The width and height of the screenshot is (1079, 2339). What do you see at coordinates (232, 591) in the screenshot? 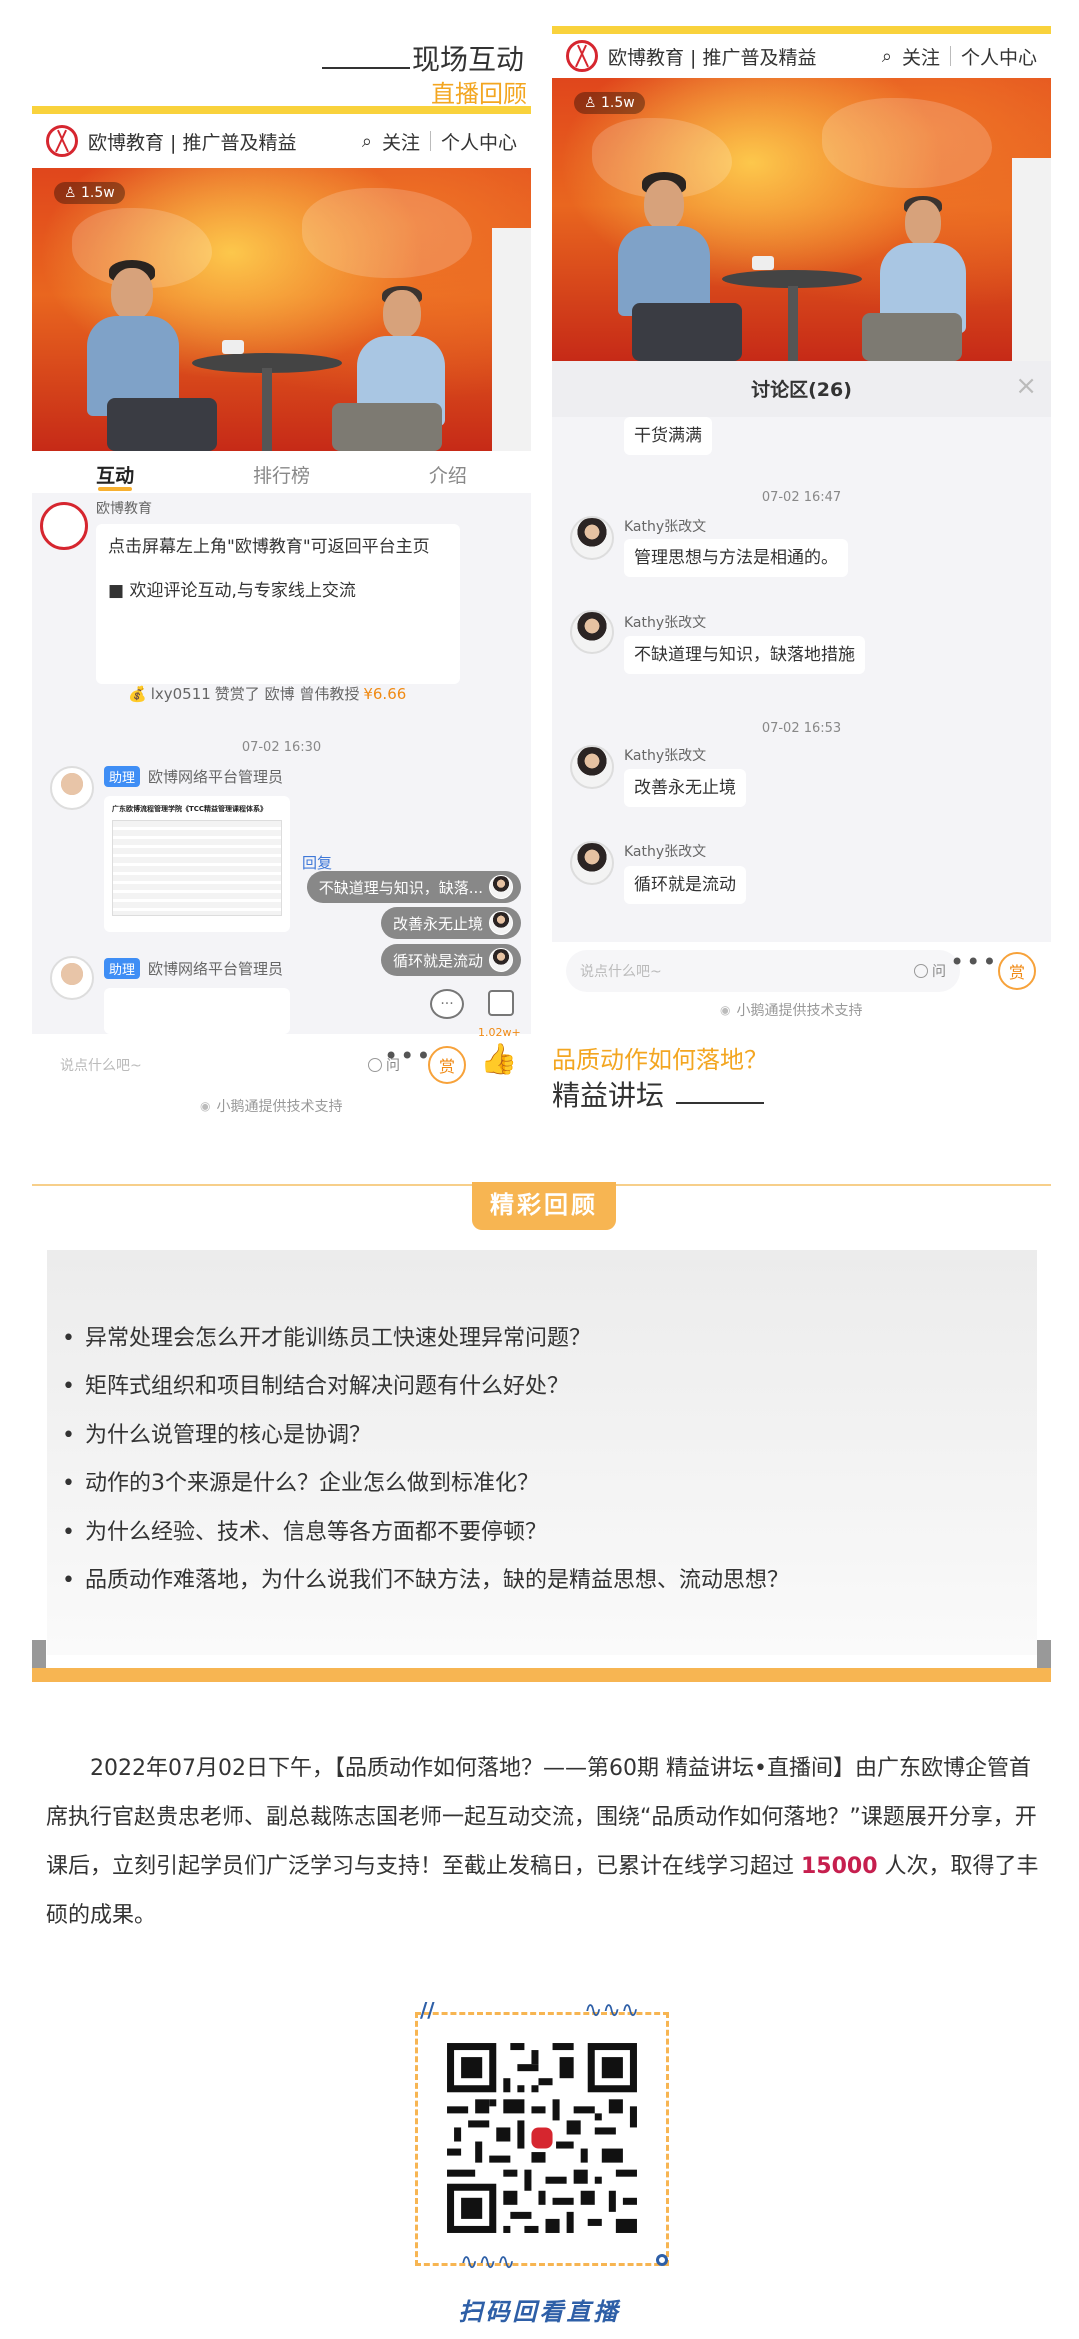
I see `notice-line-2: ■ 欢迎评论互动,与专家线上交流` at bounding box center [232, 591].